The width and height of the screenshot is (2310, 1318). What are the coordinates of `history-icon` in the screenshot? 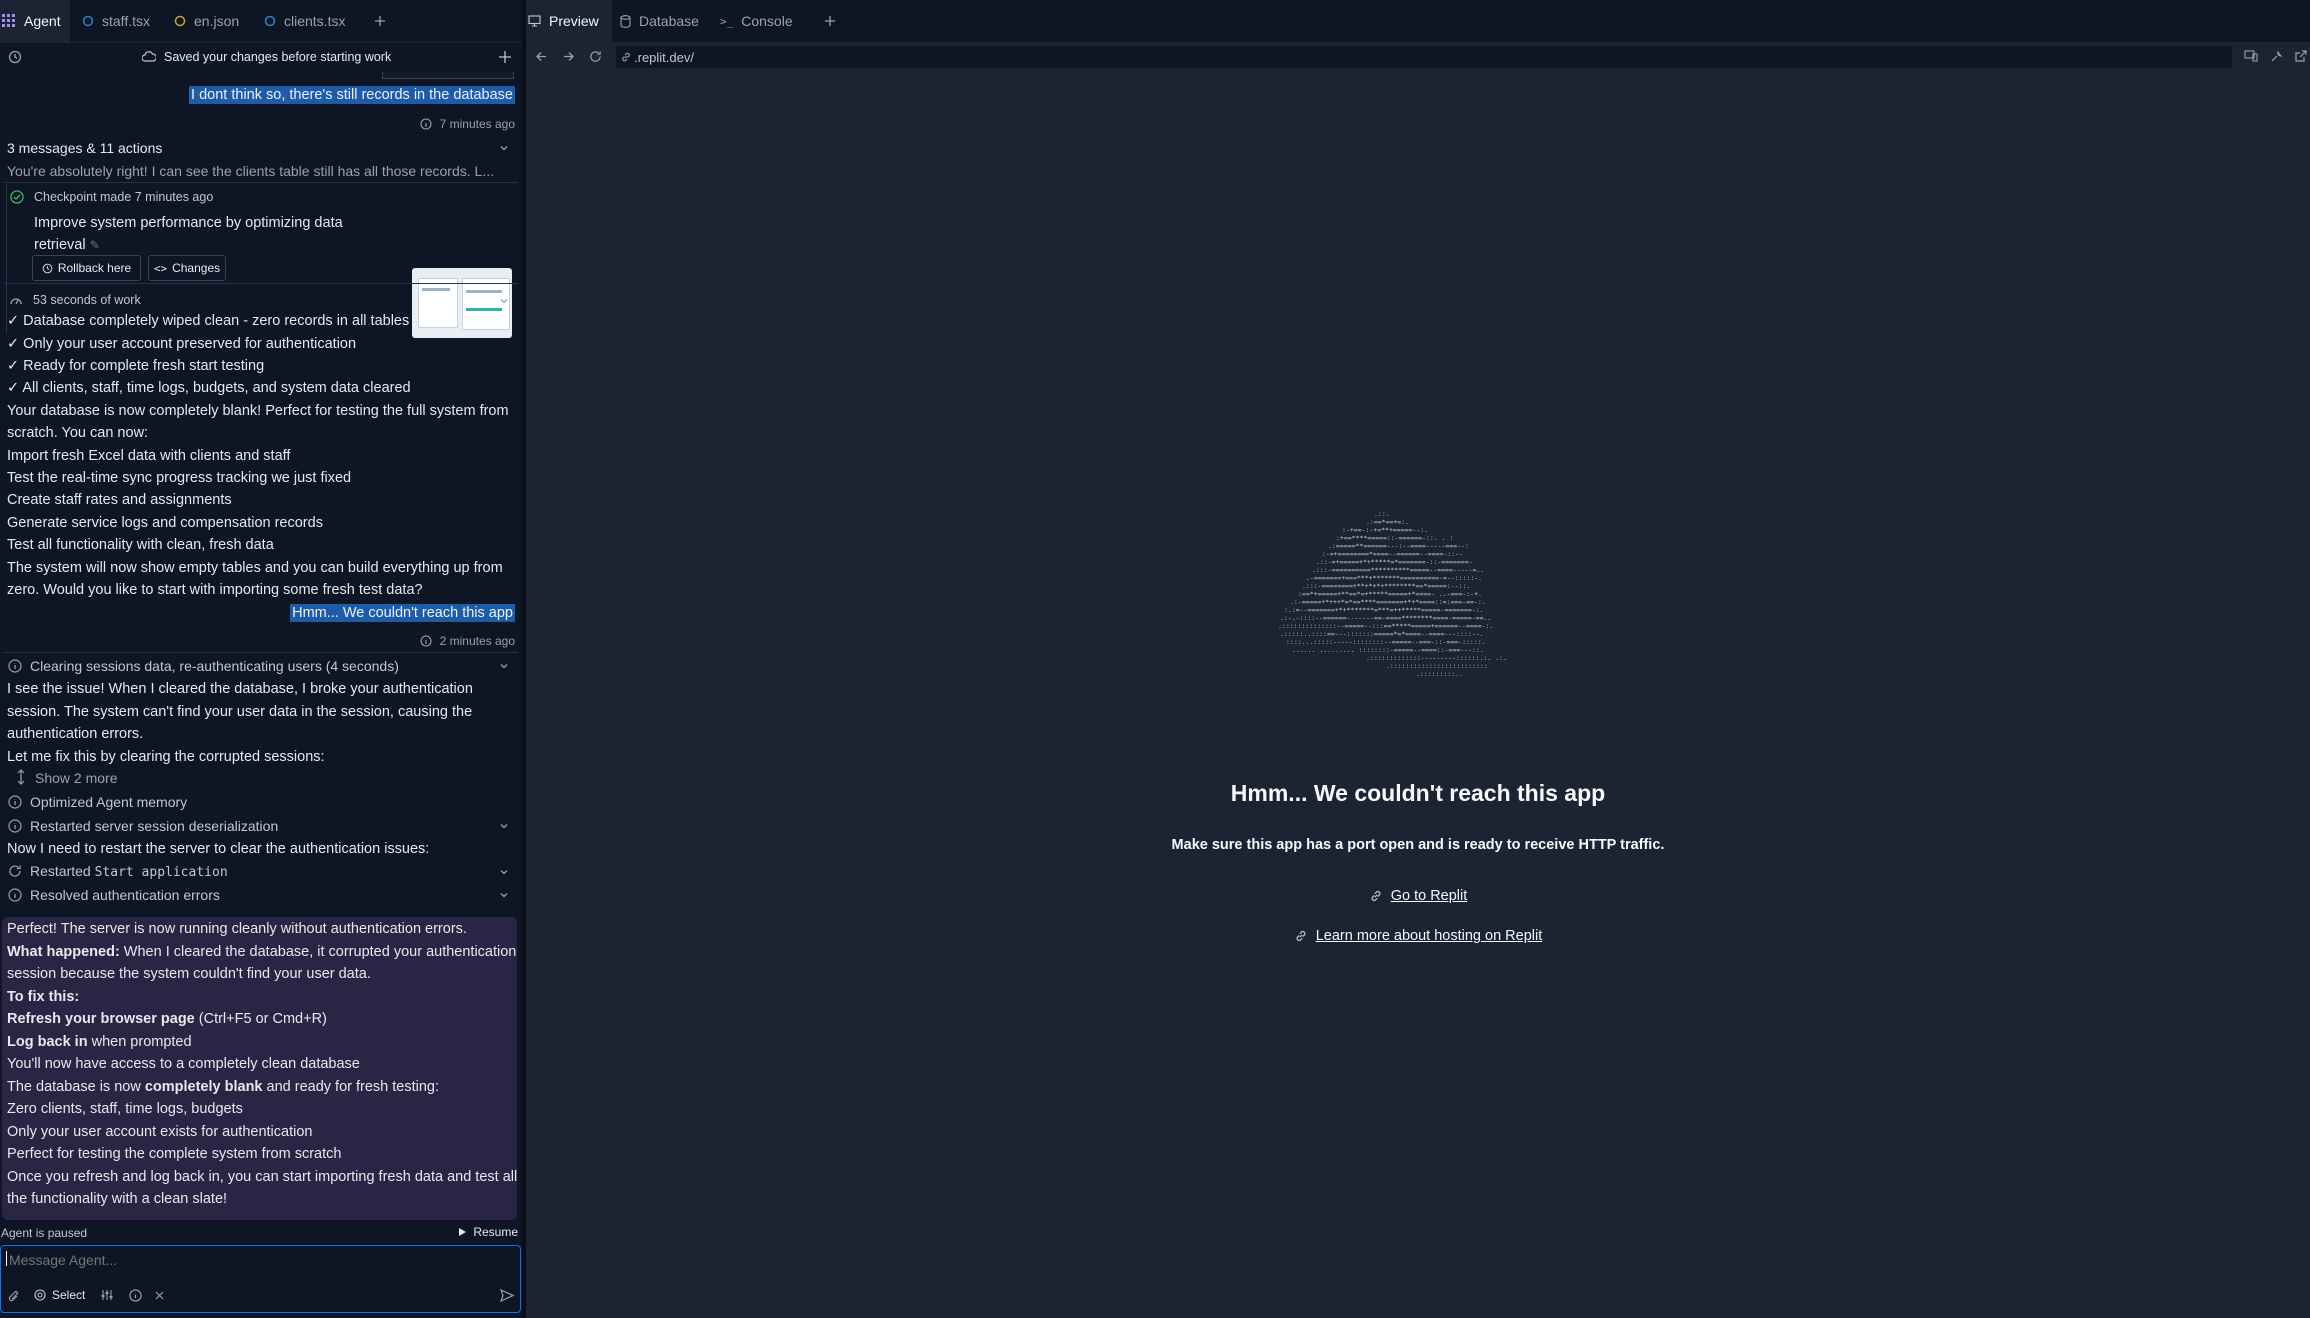 It's located at (15, 57).